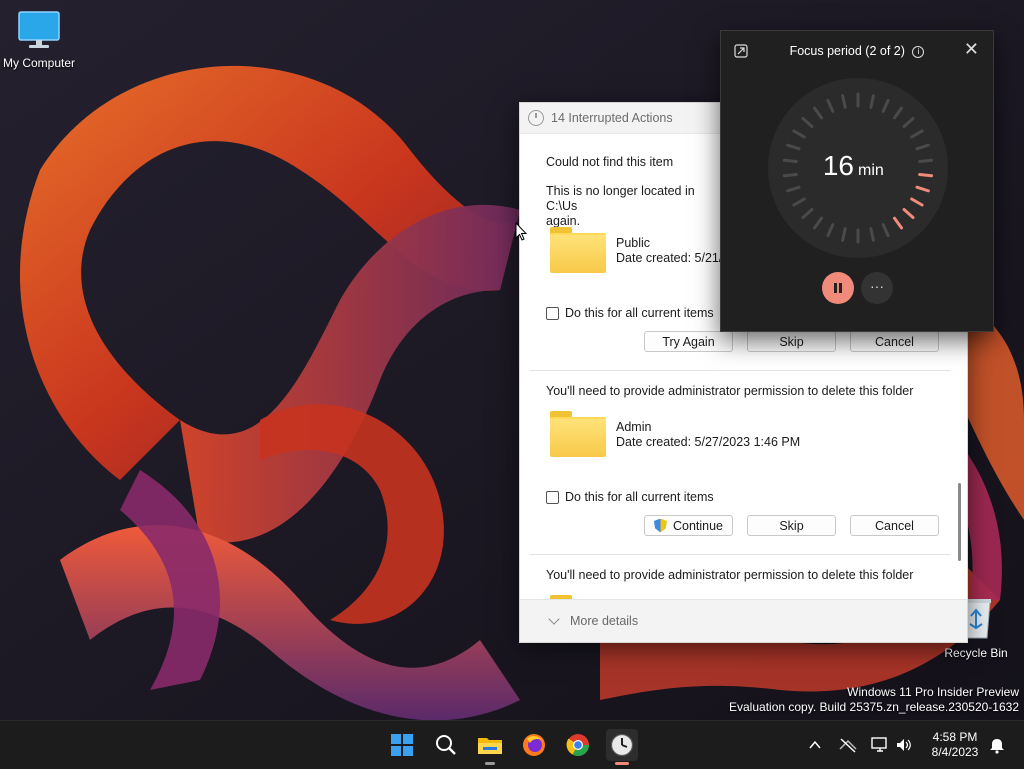  I want to click on clock-icon, so click(536, 118).